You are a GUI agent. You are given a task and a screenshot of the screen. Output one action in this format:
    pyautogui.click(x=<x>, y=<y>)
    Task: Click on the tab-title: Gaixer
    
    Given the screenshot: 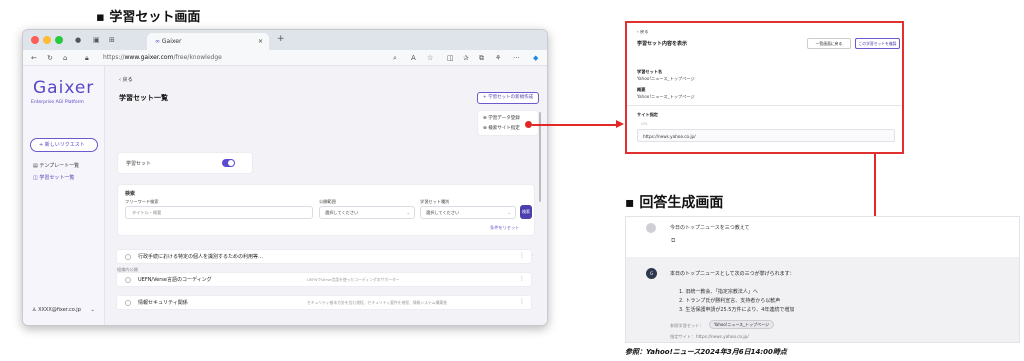 What is the action you would take?
    pyautogui.click(x=171, y=41)
    